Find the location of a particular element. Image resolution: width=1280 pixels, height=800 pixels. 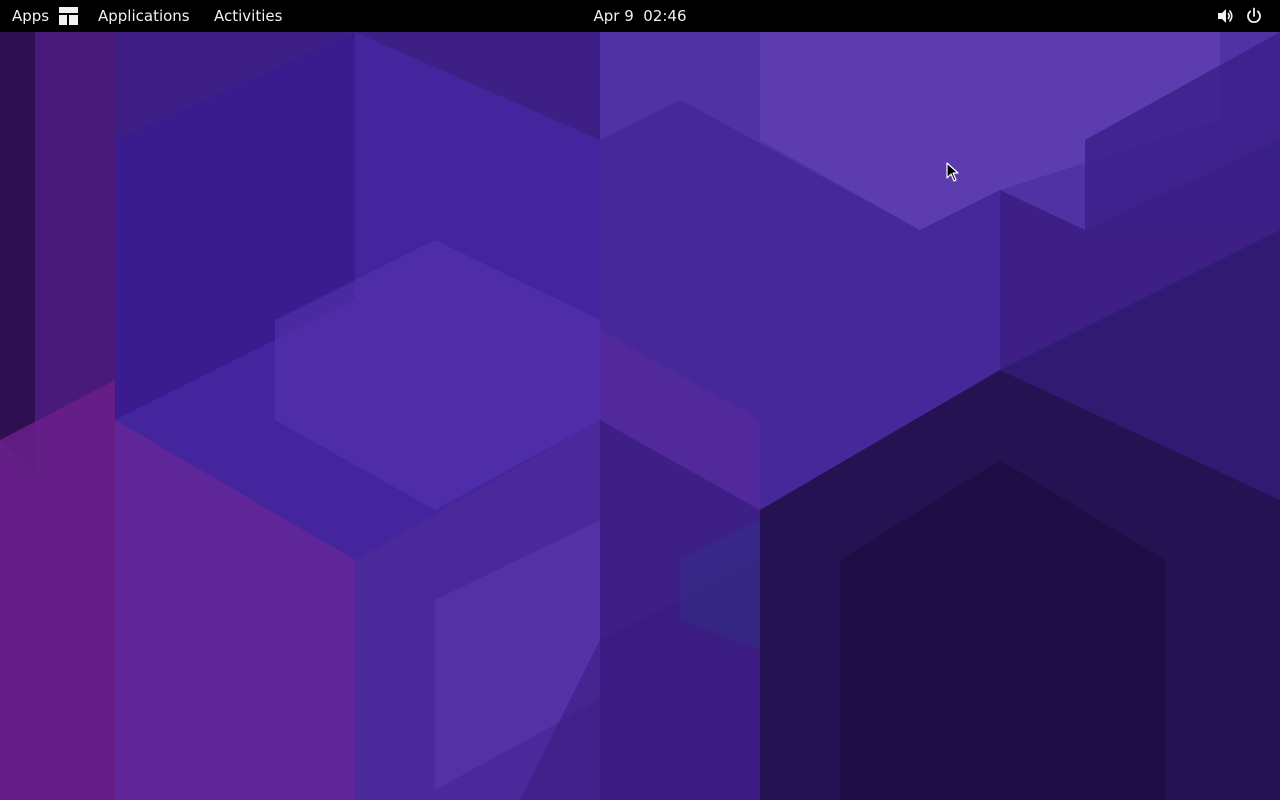

speaker-icon is located at coordinates (1225, 16).